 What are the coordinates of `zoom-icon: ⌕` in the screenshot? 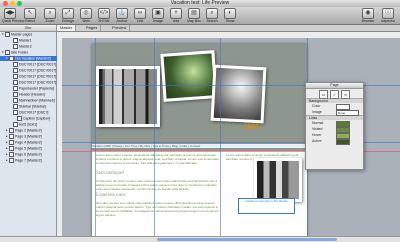 It's located at (50, 13).